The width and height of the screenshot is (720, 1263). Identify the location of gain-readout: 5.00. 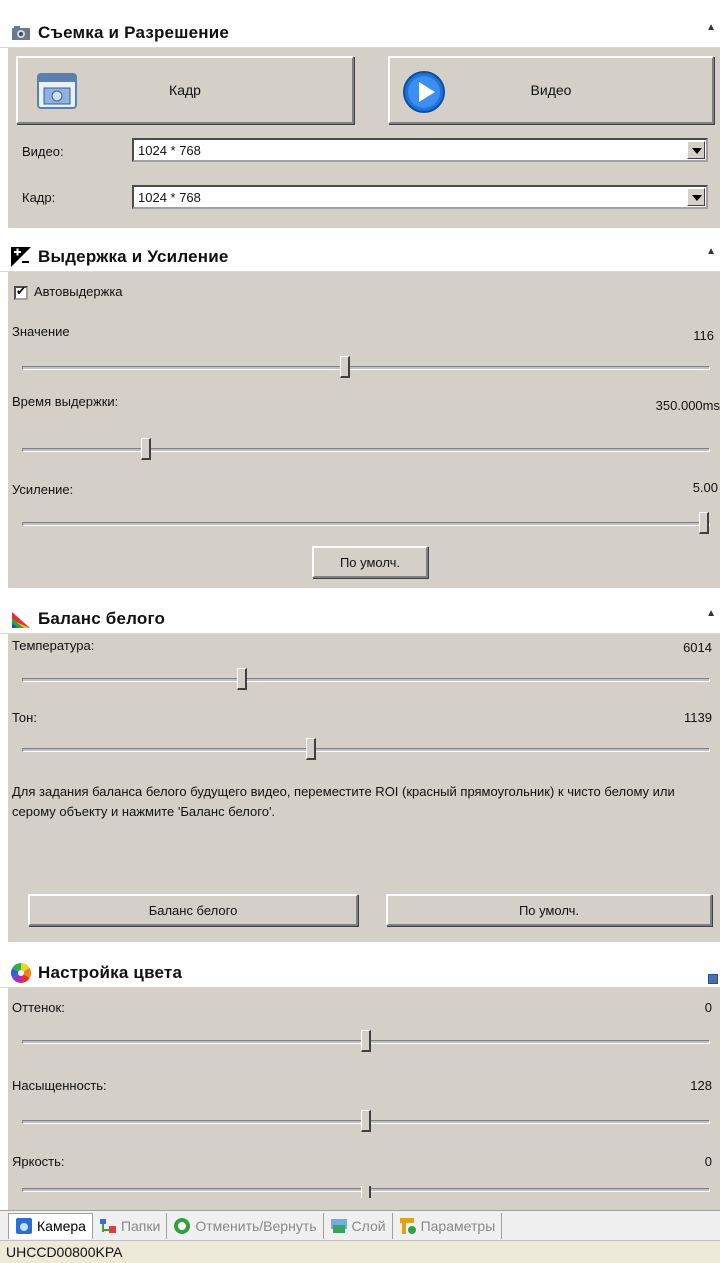
(705, 487).